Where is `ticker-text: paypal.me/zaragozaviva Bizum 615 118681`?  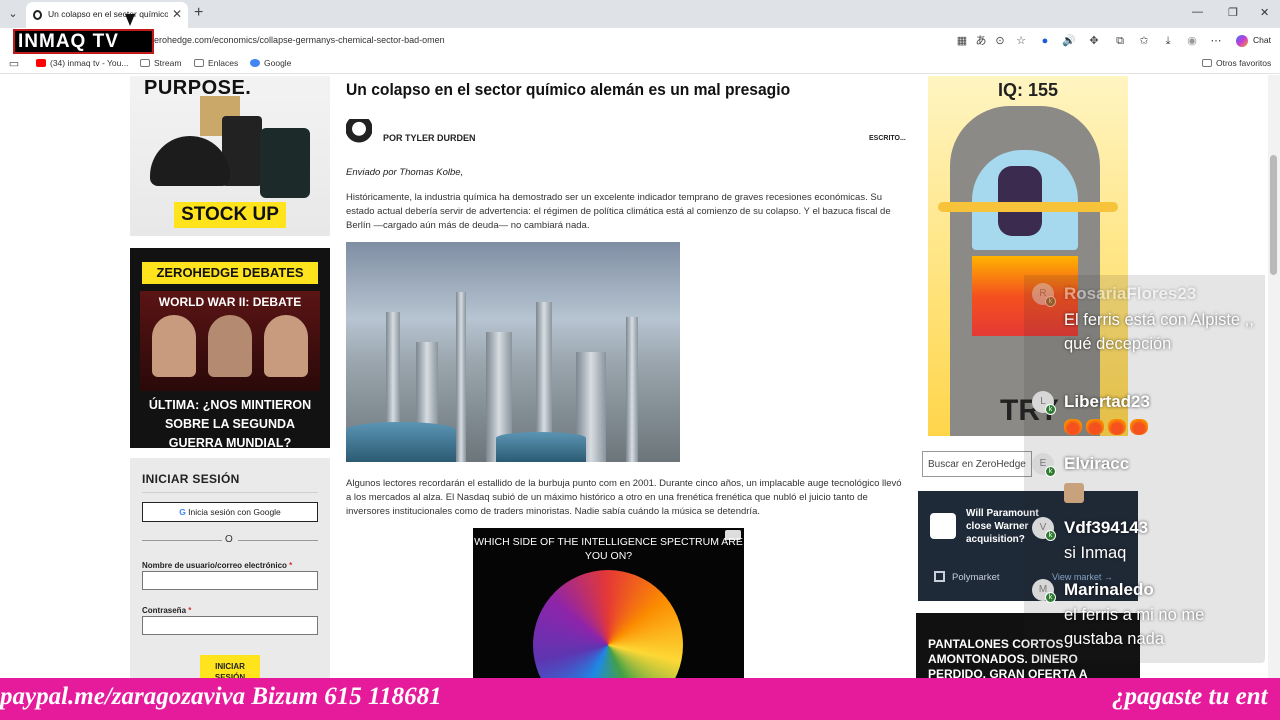 ticker-text: paypal.me/zaragozaviva Bizum 615 118681 is located at coordinates (221, 696).